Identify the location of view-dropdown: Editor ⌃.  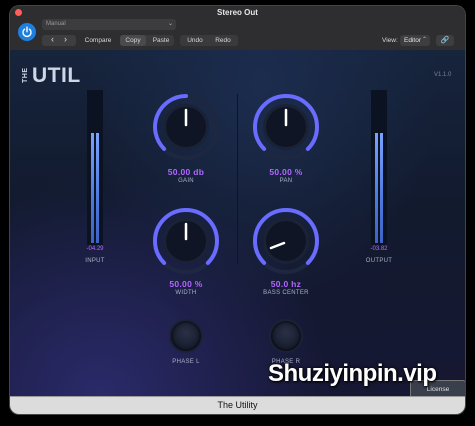
(415, 40).